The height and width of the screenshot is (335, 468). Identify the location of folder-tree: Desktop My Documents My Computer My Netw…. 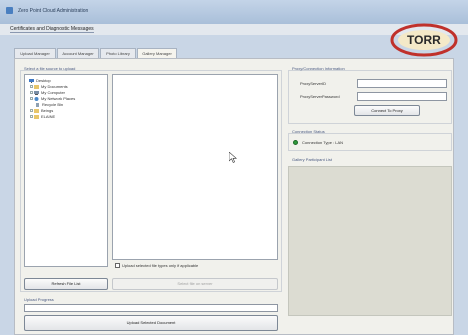
(66, 170).